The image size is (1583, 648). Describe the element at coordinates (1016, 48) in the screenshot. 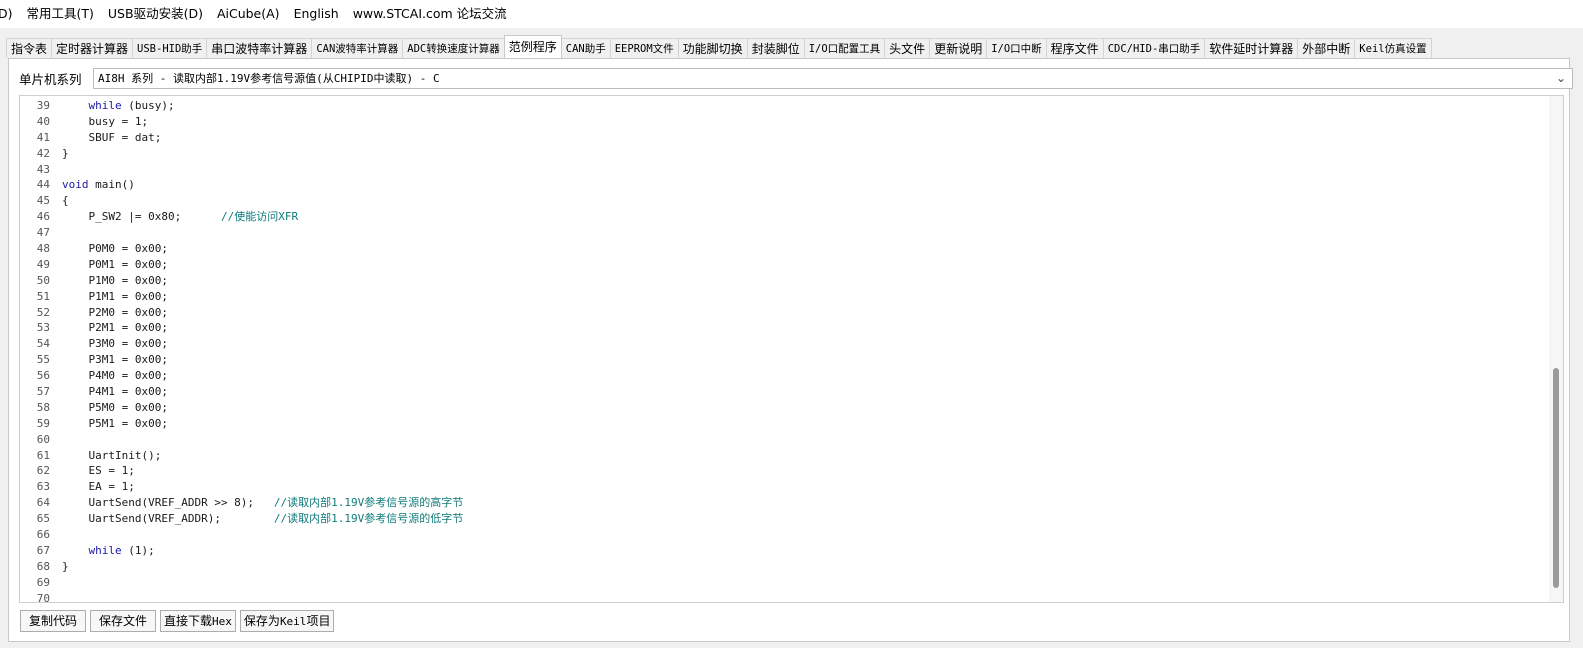

I see `tab-14: I/O口中断` at that location.